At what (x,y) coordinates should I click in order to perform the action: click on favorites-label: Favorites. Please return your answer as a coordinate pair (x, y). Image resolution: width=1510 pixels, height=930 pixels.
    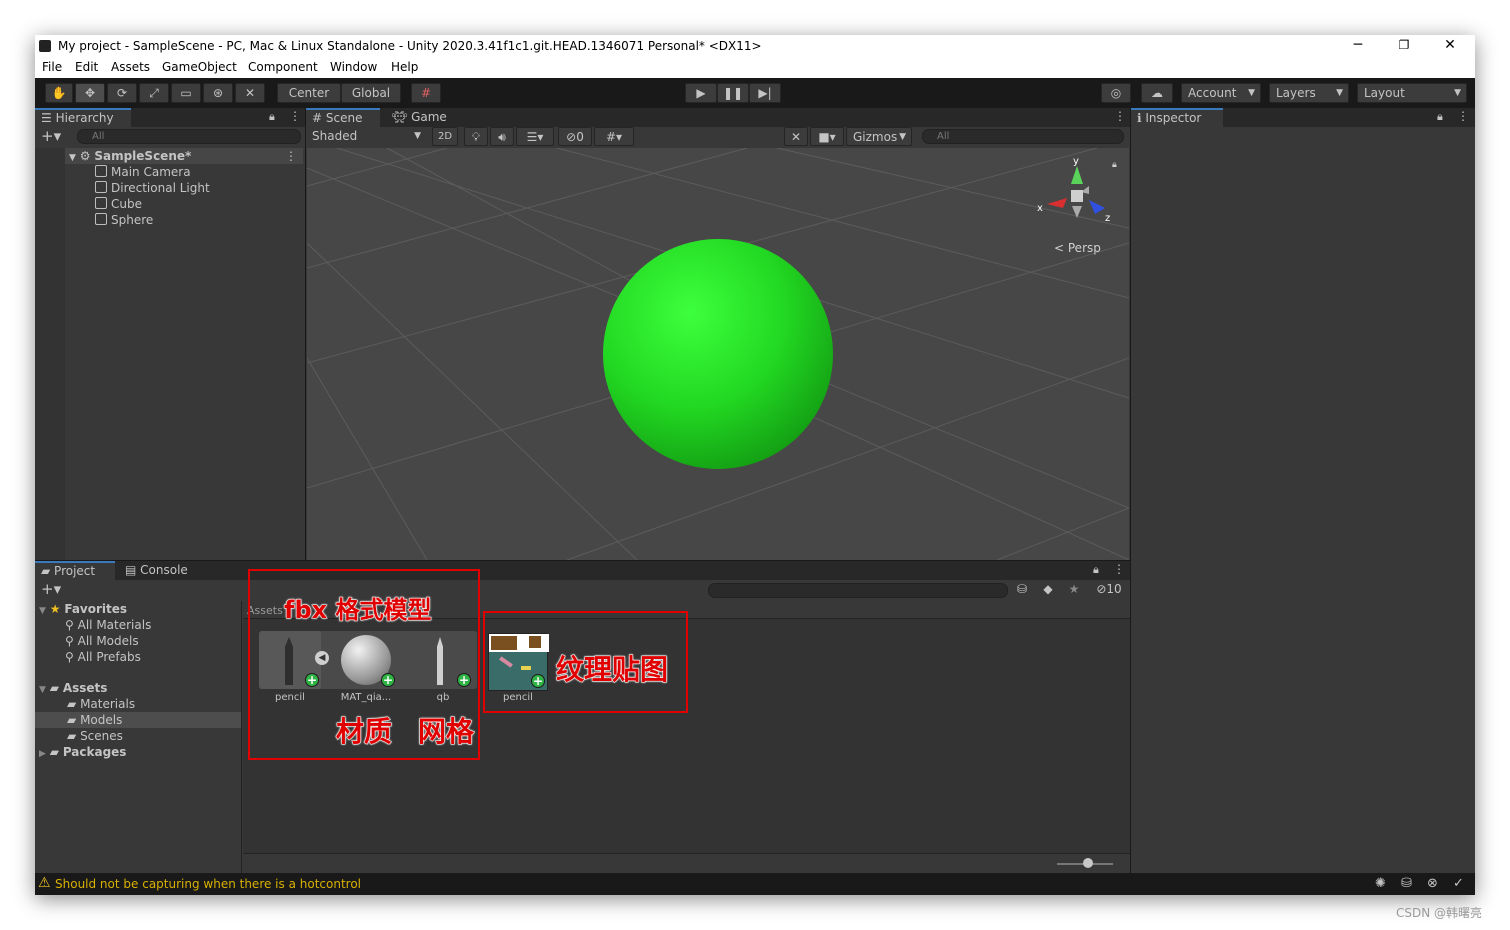
    Looking at the image, I should click on (96, 609).